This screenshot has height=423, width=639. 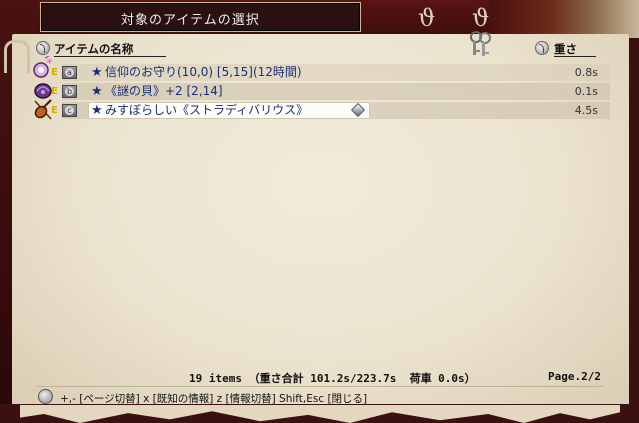 What do you see at coordinates (575, 56) in the screenshot?
I see `weight-header-underline` at bounding box center [575, 56].